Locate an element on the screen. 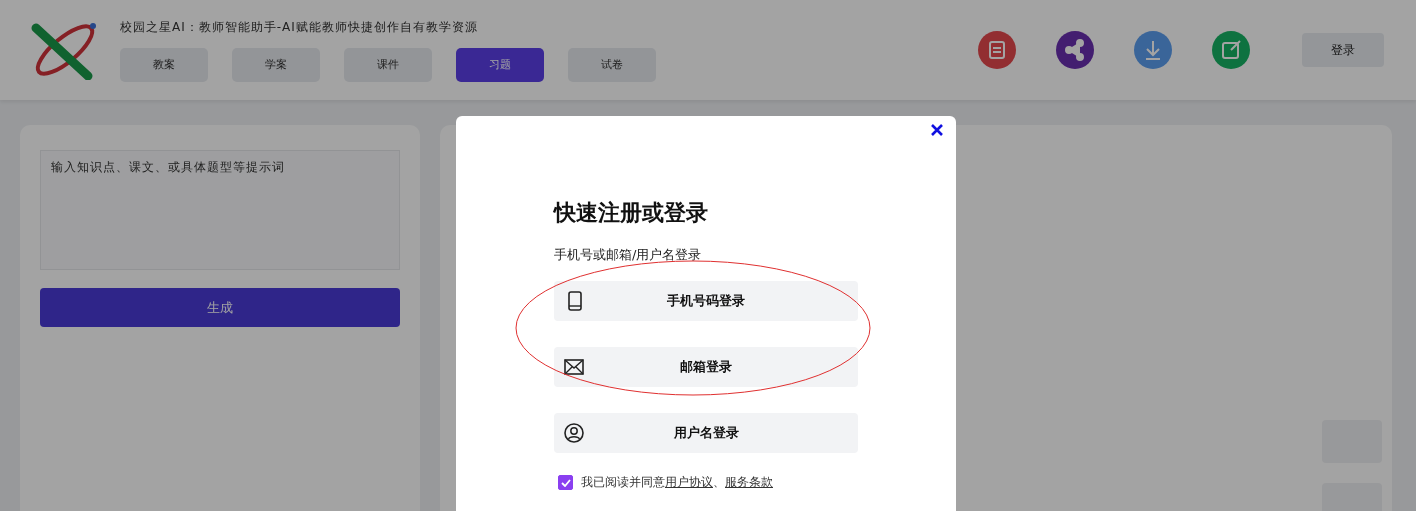 The width and height of the screenshot is (1416, 511). agreement-text: 我已阅读并同意 is located at coordinates (623, 482).